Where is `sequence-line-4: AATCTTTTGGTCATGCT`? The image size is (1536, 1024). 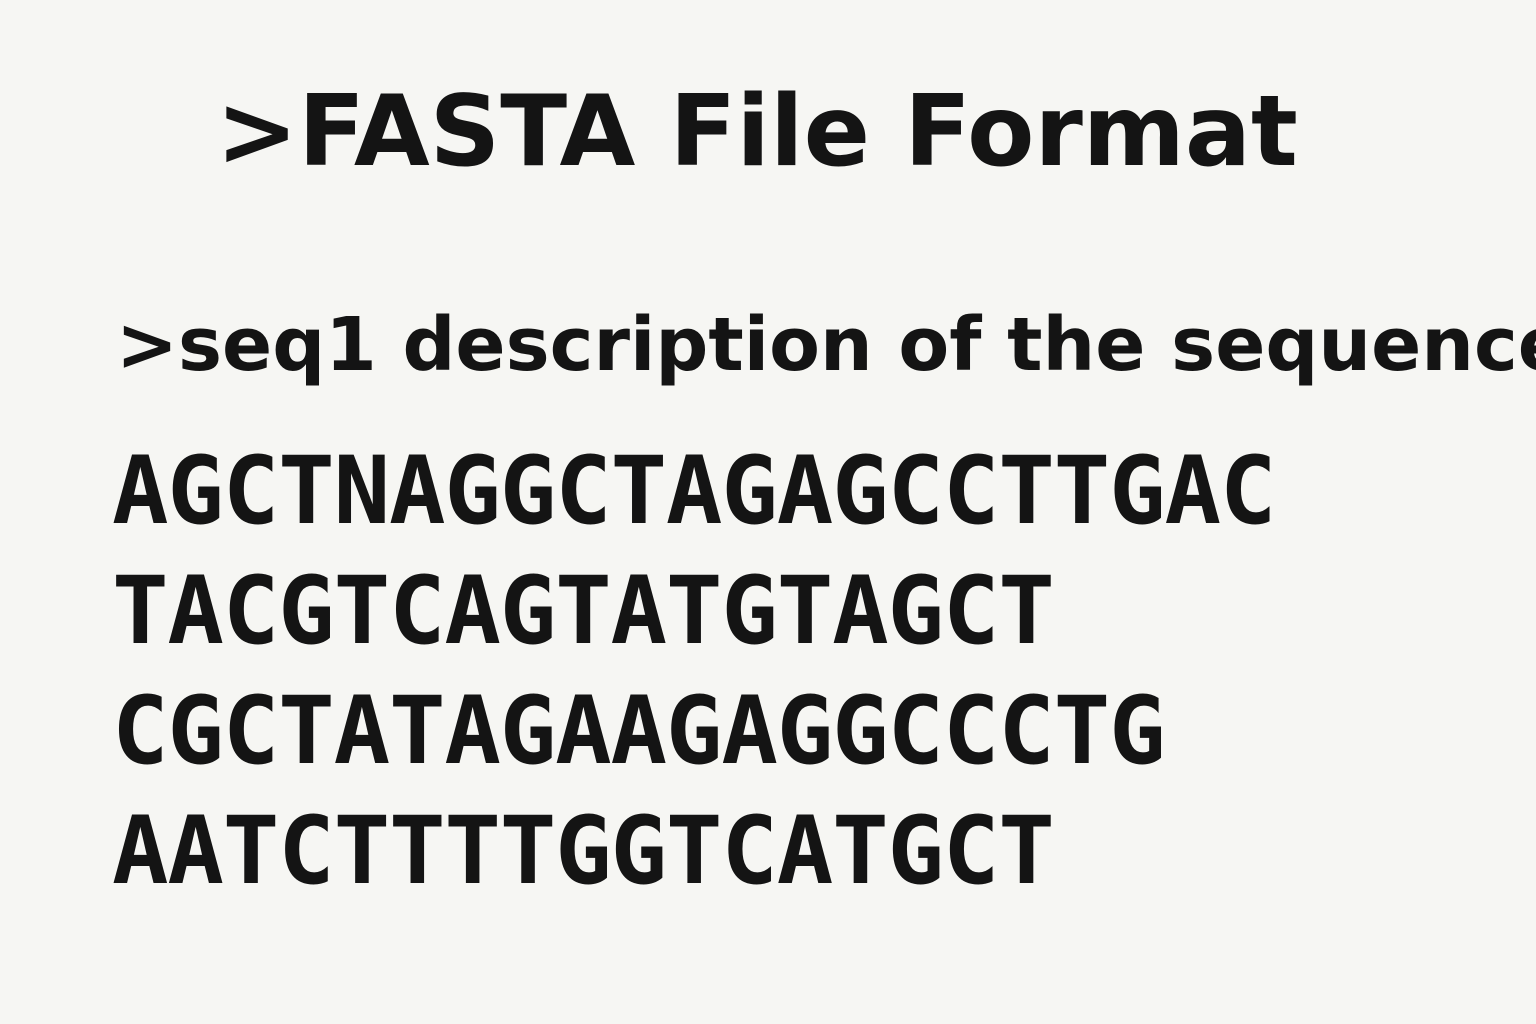
sequence-line-4: AATCTTTTGGTCATGCT is located at coordinates (583, 851).